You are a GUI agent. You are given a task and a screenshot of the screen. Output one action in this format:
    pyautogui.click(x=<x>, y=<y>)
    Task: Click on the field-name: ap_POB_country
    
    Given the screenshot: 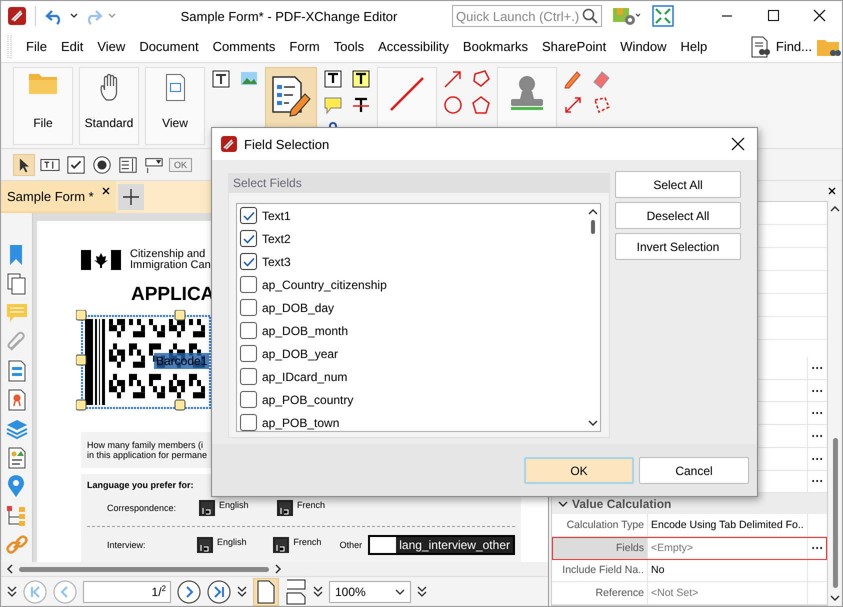 What is the action you would take?
    pyautogui.click(x=308, y=399)
    